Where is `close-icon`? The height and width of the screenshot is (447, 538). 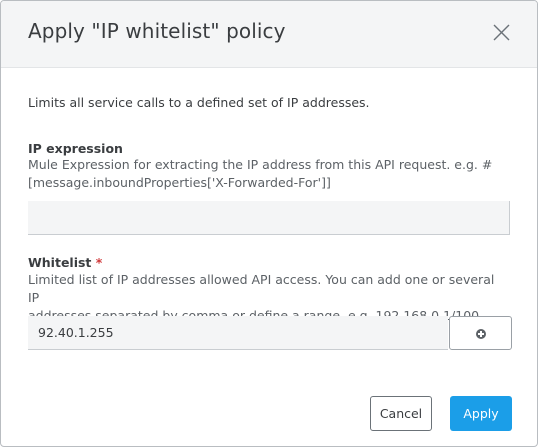
close-icon is located at coordinates (501, 32).